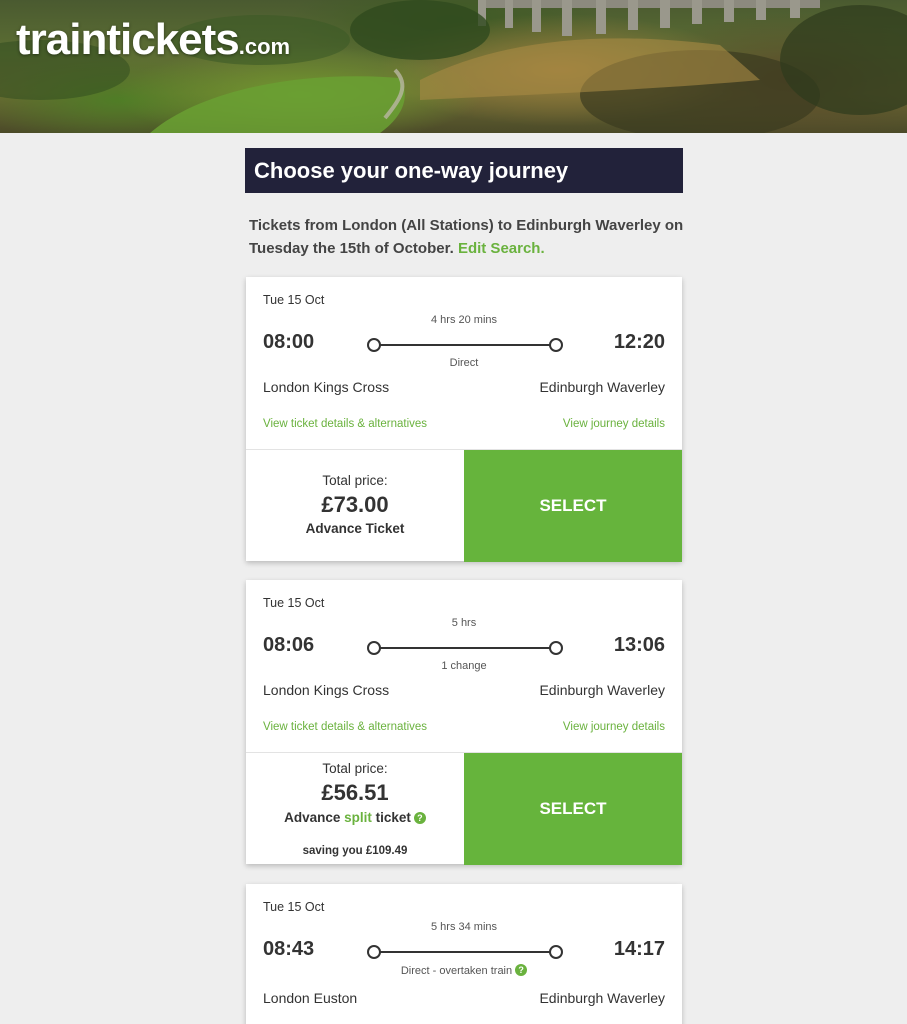 The width and height of the screenshot is (907, 1024). What do you see at coordinates (464, 170) in the screenshot?
I see `page-title: Choose your one-way journey` at bounding box center [464, 170].